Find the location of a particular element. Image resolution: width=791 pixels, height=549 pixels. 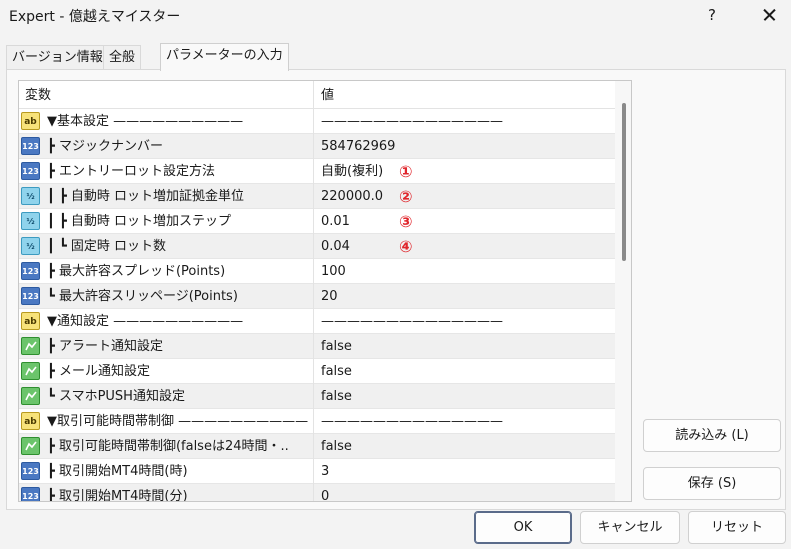

table-row: ┣ アラート通知設定 false is located at coordinates (317, 346).